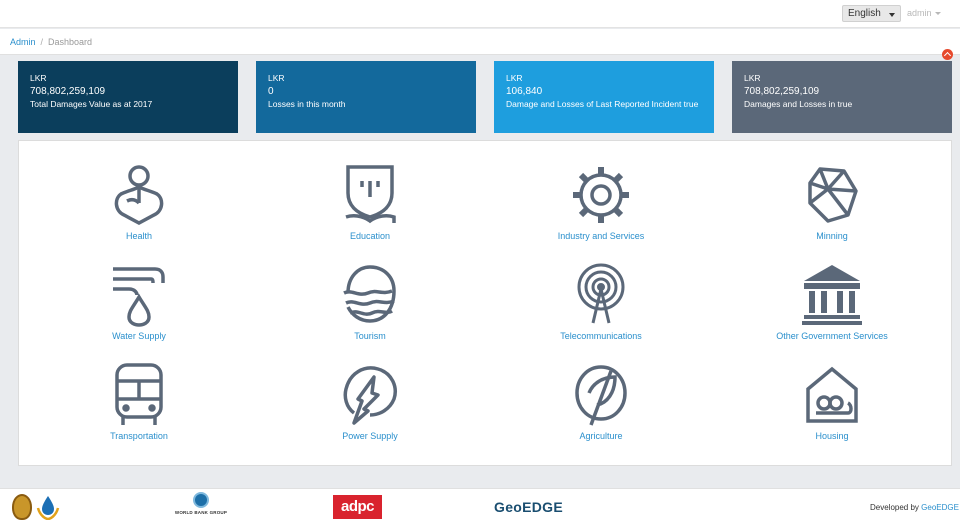 This screenshot has height=524, width=960. What do you see at coordinates (366, 97) in the screenshot?
I see `stat-card-monthly-losses: LKR 0 Losses in this month` at bounding box center [366, 97].